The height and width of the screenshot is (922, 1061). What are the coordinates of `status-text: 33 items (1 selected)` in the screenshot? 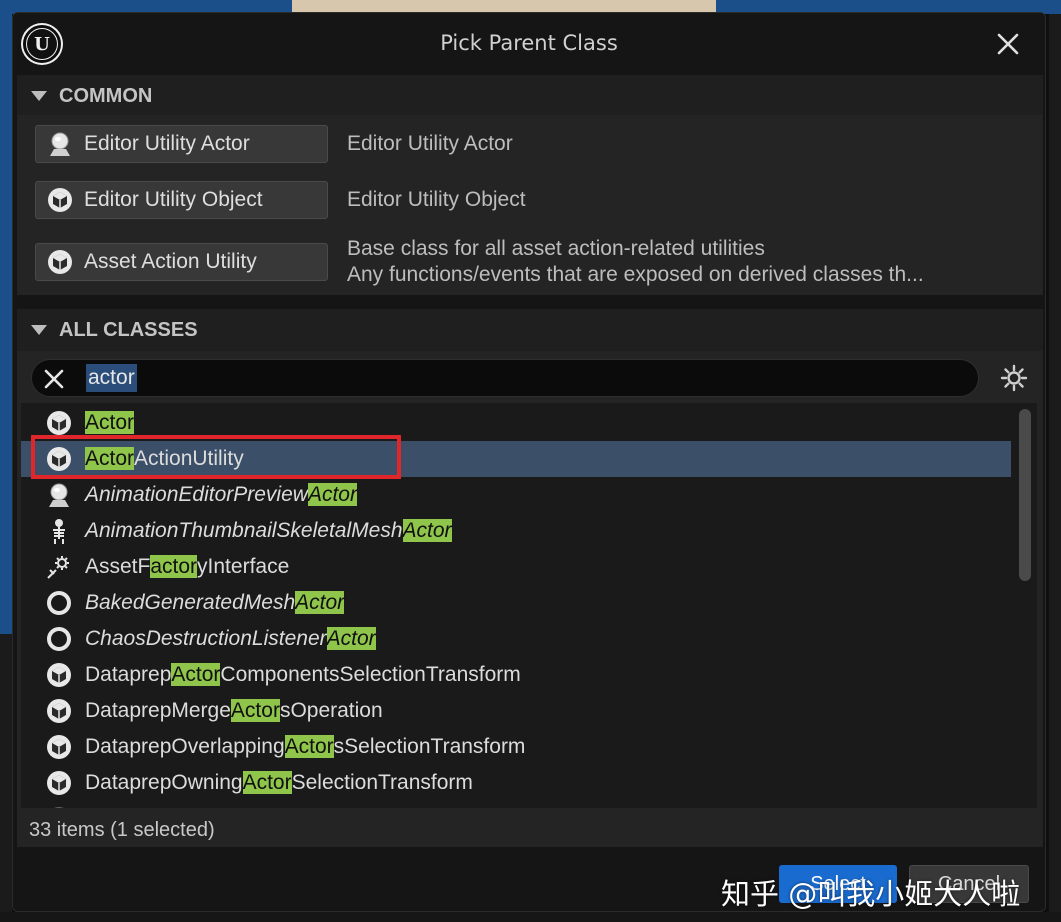 It's located at (122, 830).